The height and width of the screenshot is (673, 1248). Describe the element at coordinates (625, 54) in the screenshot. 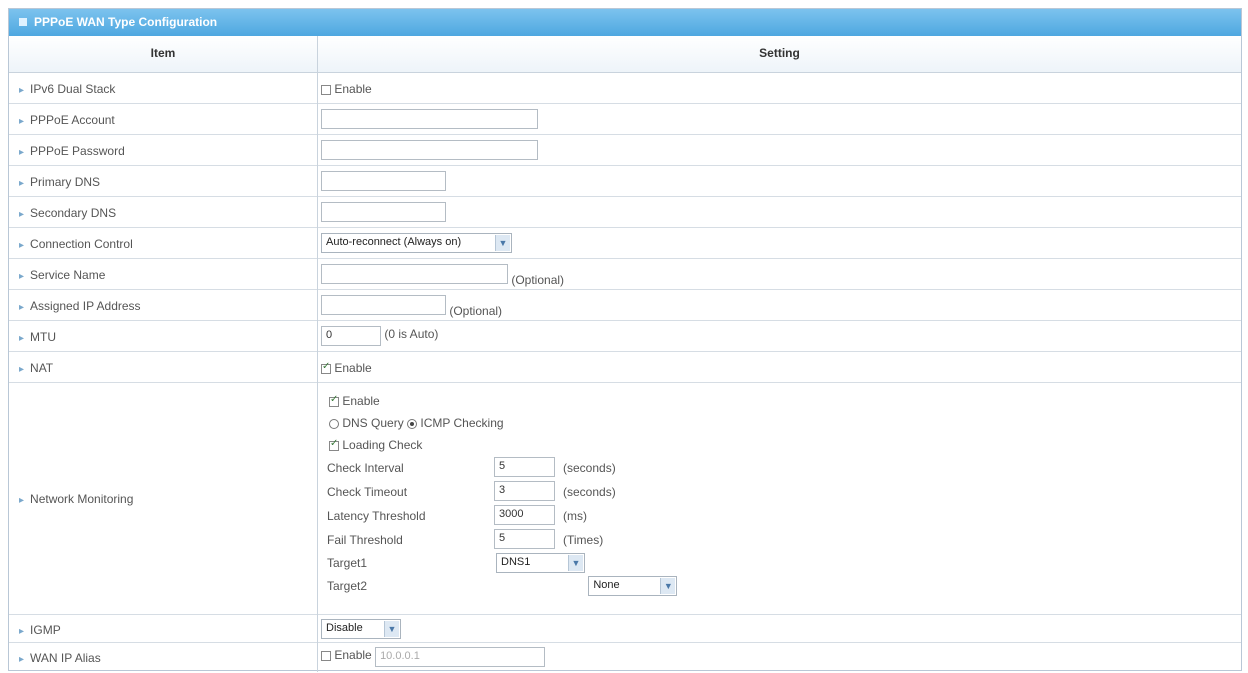

I see `table-header: Item Setting` at that location.